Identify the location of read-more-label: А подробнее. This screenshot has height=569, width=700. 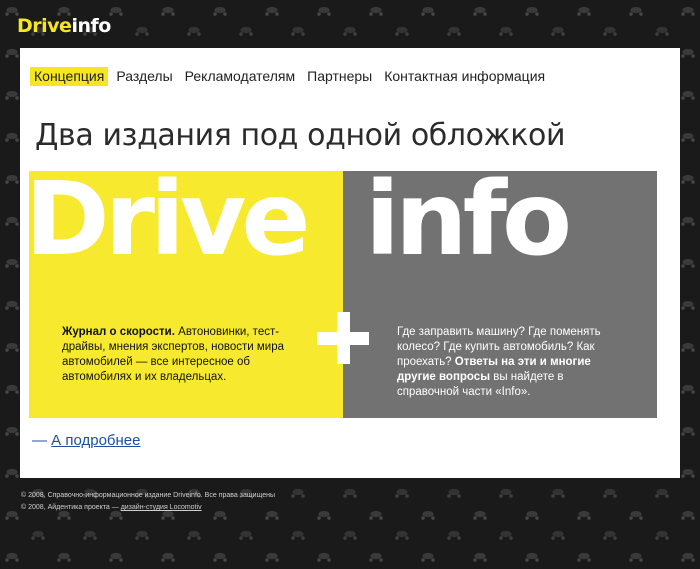
(95, 440).